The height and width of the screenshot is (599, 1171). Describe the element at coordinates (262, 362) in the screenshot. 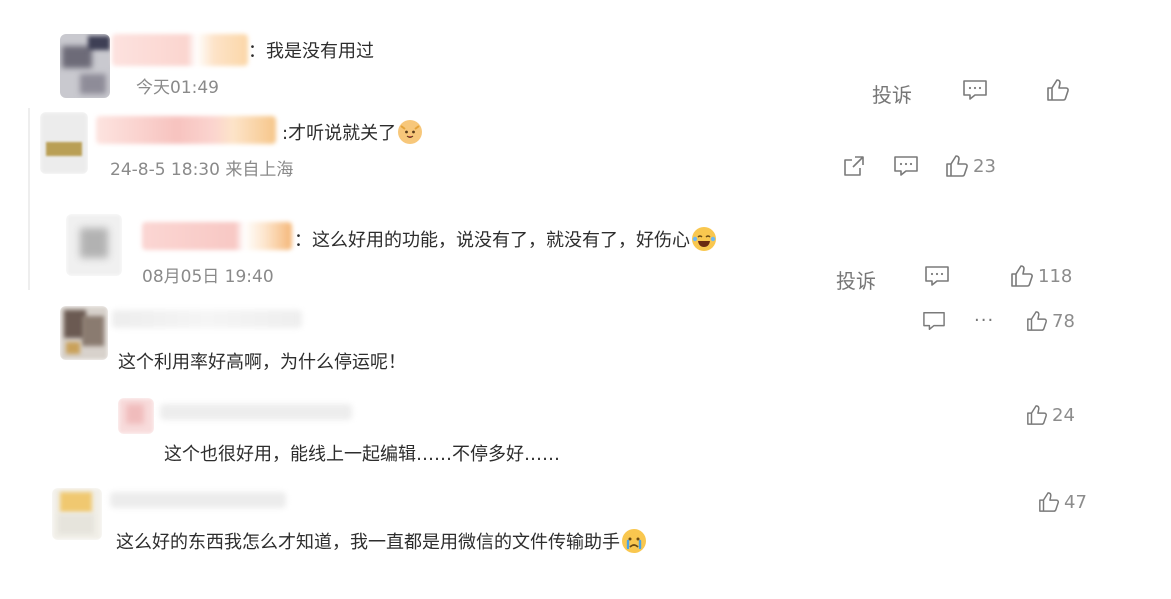

I see `comment-text: 这个利用率好高啊，为什么停运呢！` at that location.